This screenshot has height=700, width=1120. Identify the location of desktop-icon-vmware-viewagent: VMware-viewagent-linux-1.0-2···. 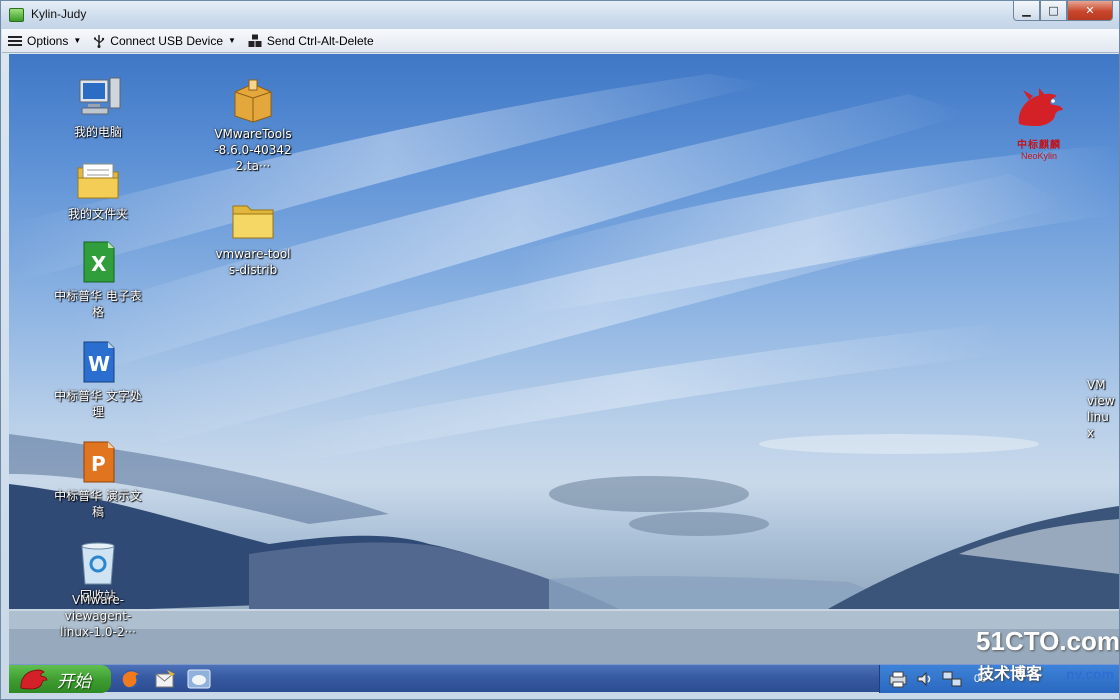
(98, 615).